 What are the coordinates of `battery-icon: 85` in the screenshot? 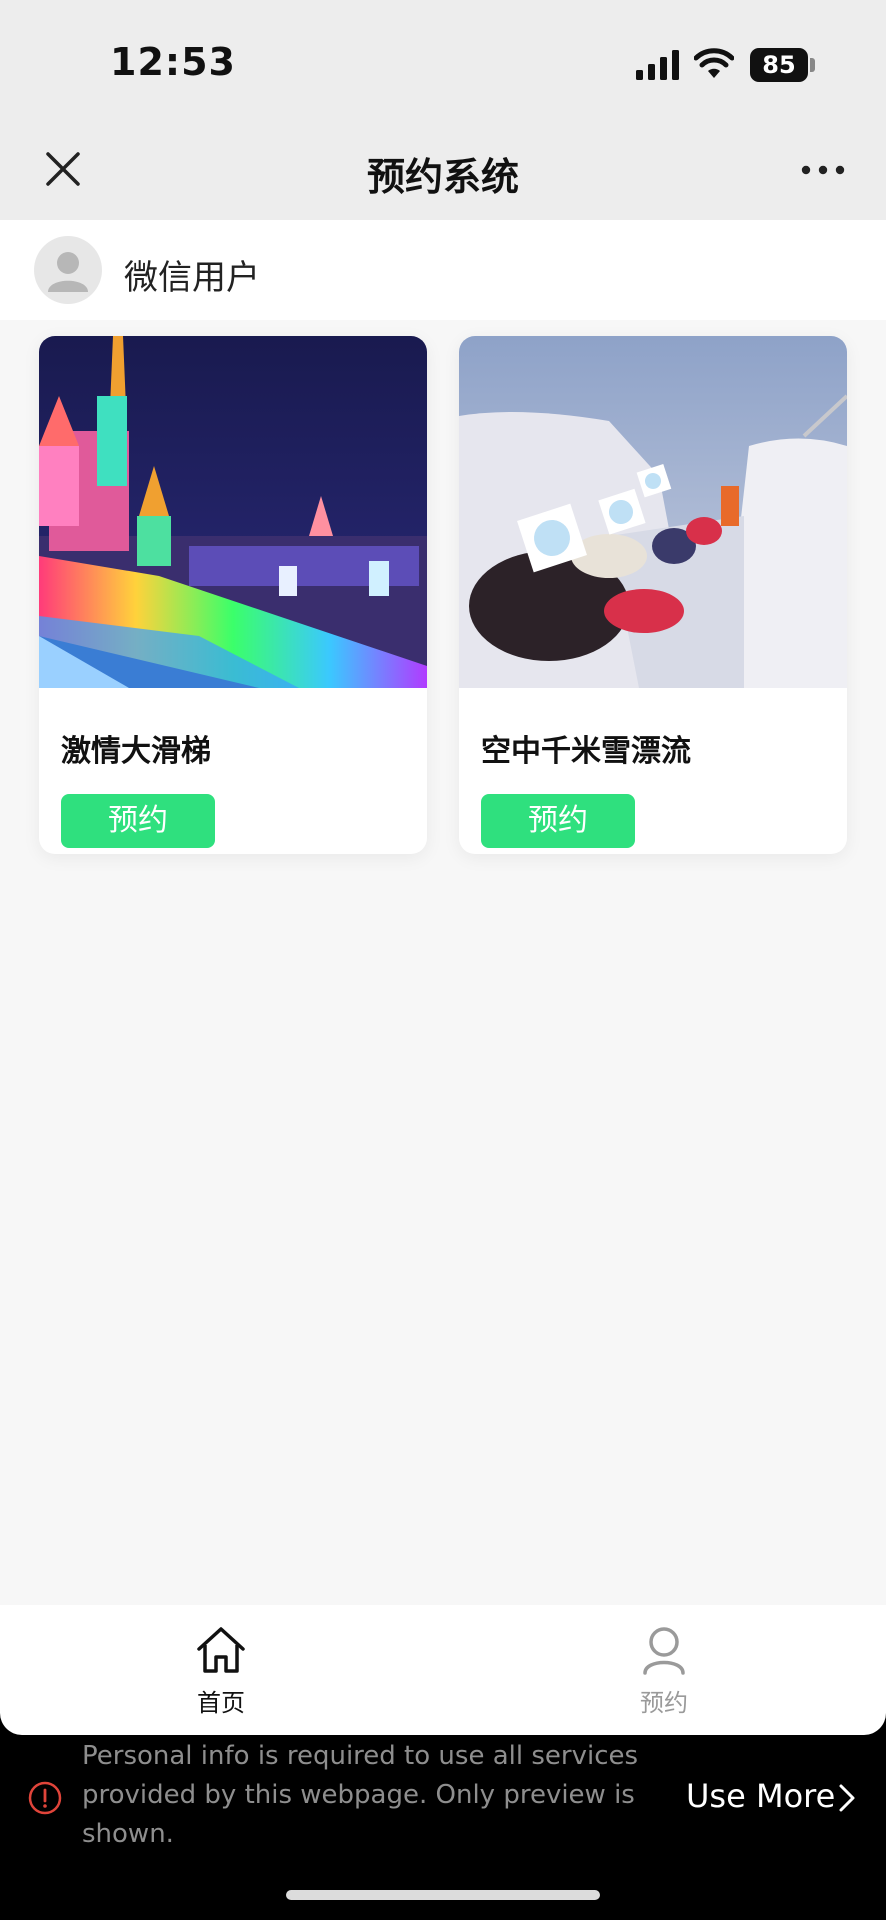 It's located at (779, 65).